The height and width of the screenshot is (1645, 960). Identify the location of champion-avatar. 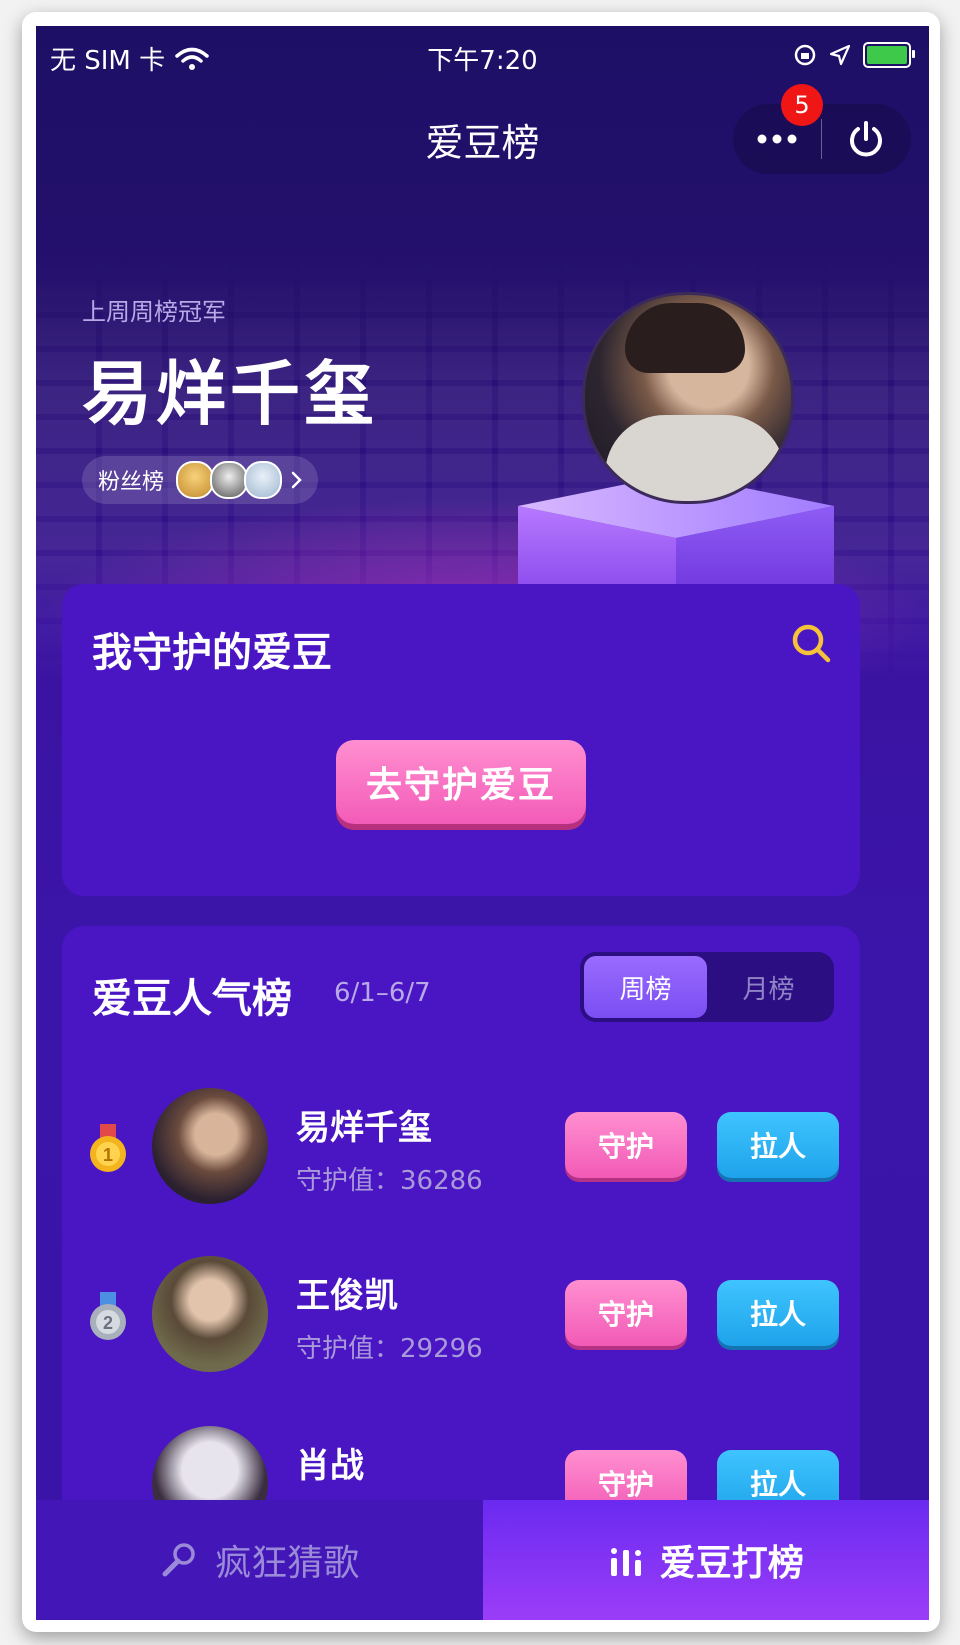
(688, 398).